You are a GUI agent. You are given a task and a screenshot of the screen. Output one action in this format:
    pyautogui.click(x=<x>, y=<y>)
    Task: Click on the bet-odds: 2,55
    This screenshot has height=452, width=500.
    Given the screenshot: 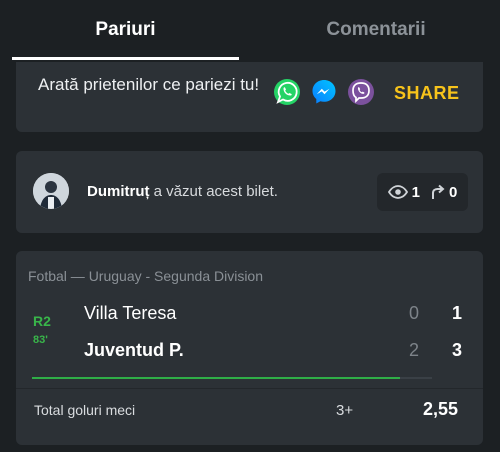 What is the action you would take?
    pyautogui.click(x=441, y=409)
    